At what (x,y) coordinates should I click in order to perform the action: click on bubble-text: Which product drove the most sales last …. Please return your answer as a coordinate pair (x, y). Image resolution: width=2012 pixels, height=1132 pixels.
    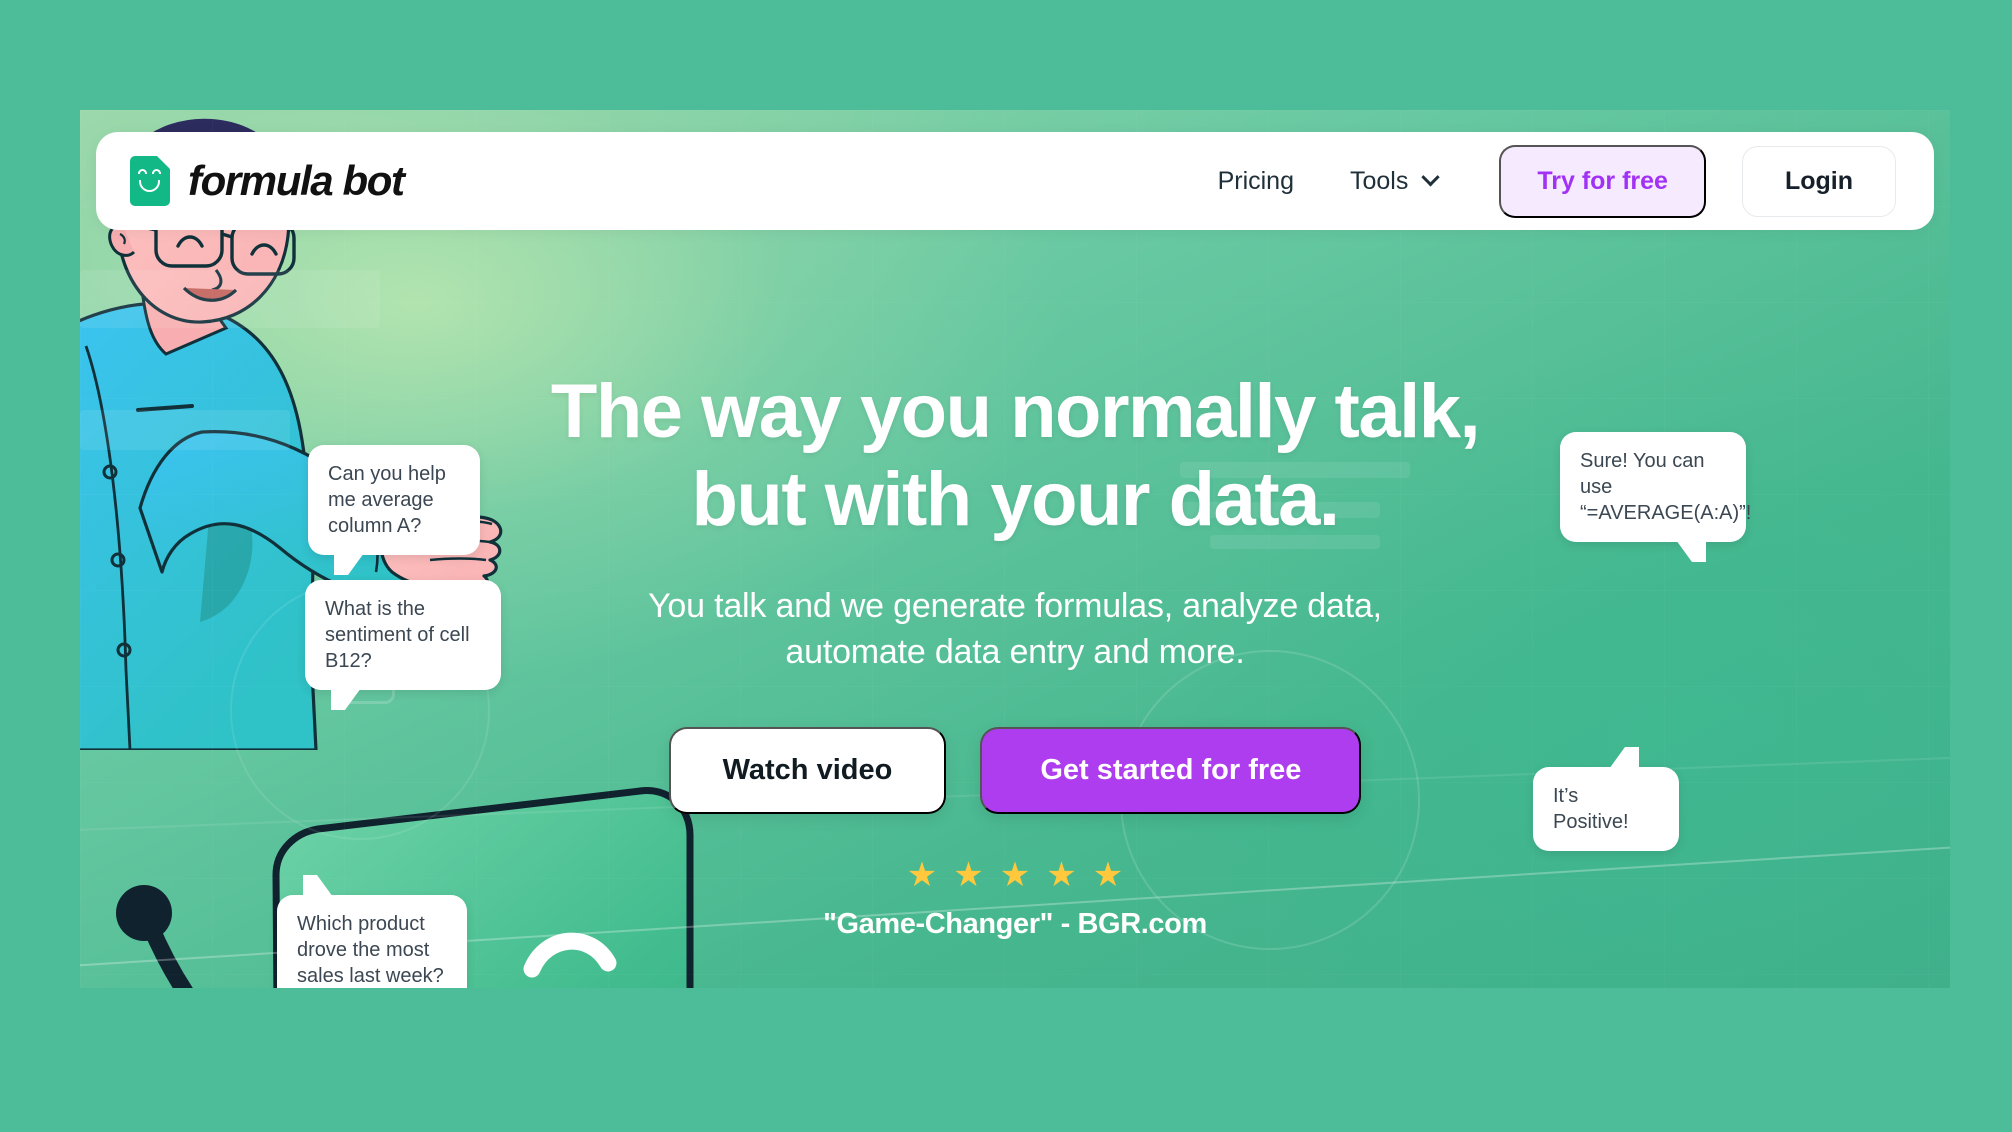
    Looking at the image, I should click on (370, 950).